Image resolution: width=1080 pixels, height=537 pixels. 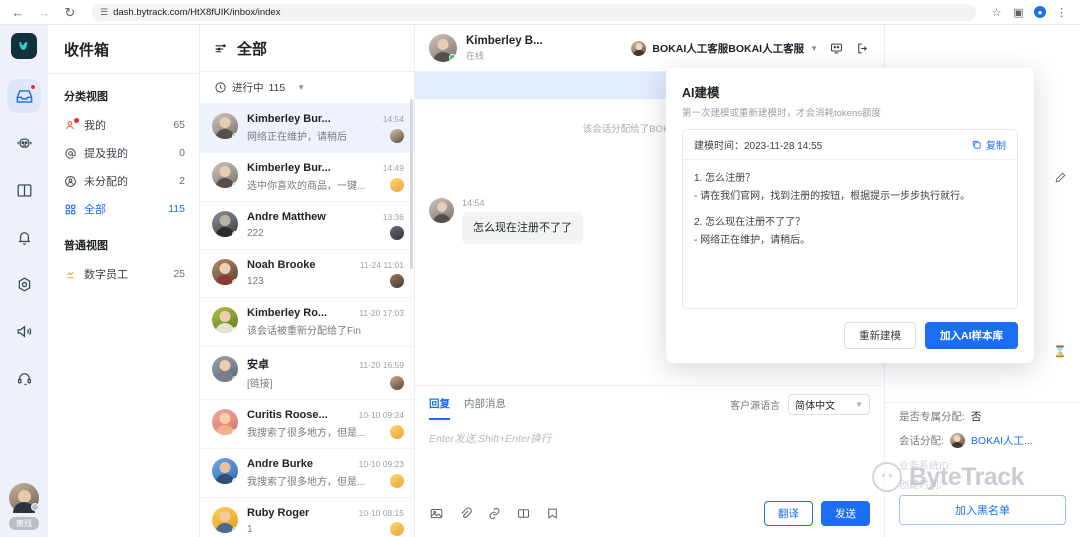 What do you see at coordinates (393, 168) in the screenshot?
I see `list-item-time: 14:49` at bounding box center [393, 168].